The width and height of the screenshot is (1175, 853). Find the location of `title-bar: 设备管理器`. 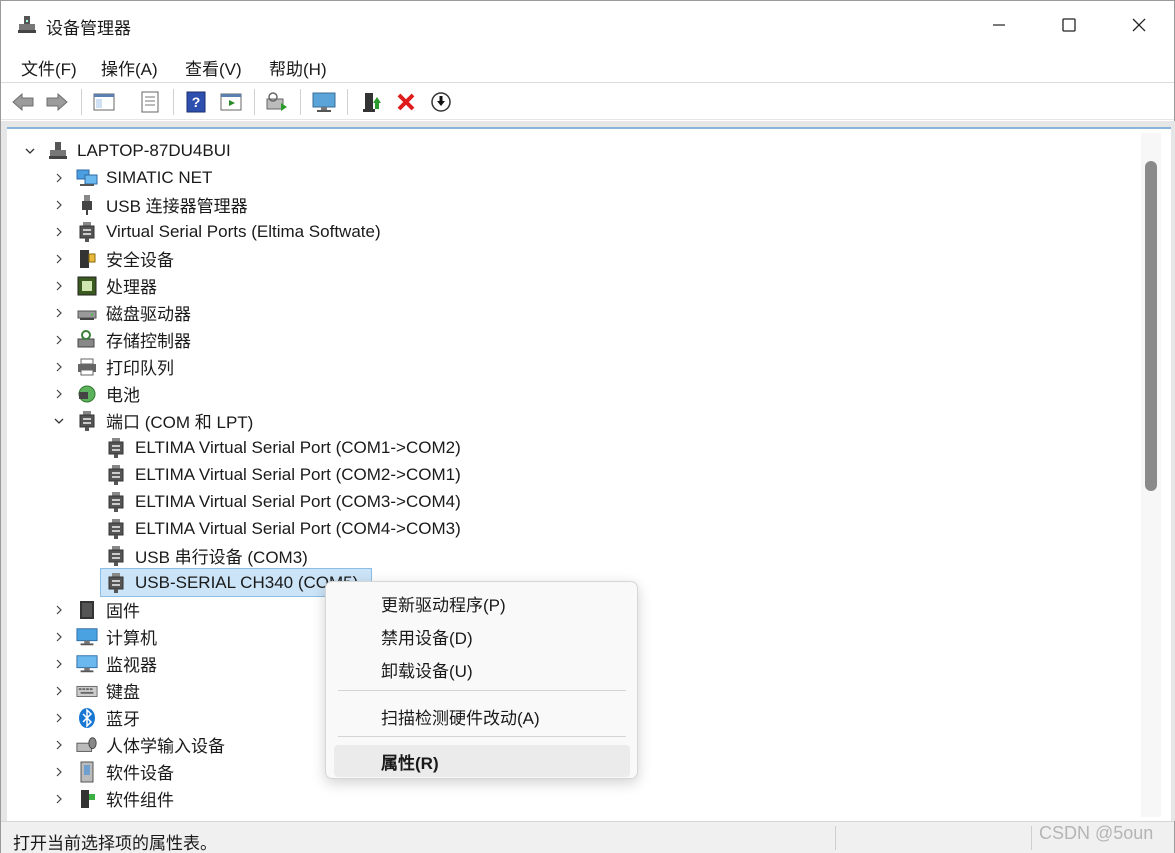

title-bar: 设备管理器 is located at coordinates (587, 25).